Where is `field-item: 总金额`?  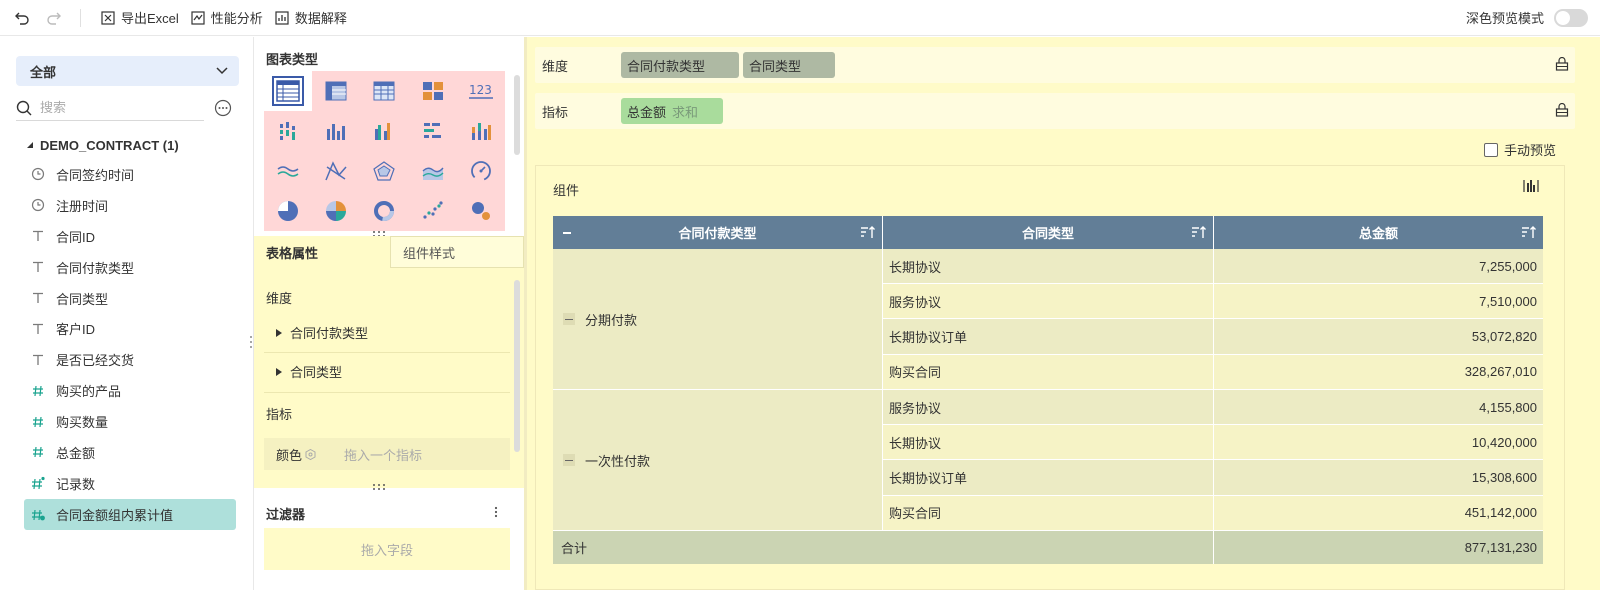 field-item: 总金额 is located at coordinates (130, 452).